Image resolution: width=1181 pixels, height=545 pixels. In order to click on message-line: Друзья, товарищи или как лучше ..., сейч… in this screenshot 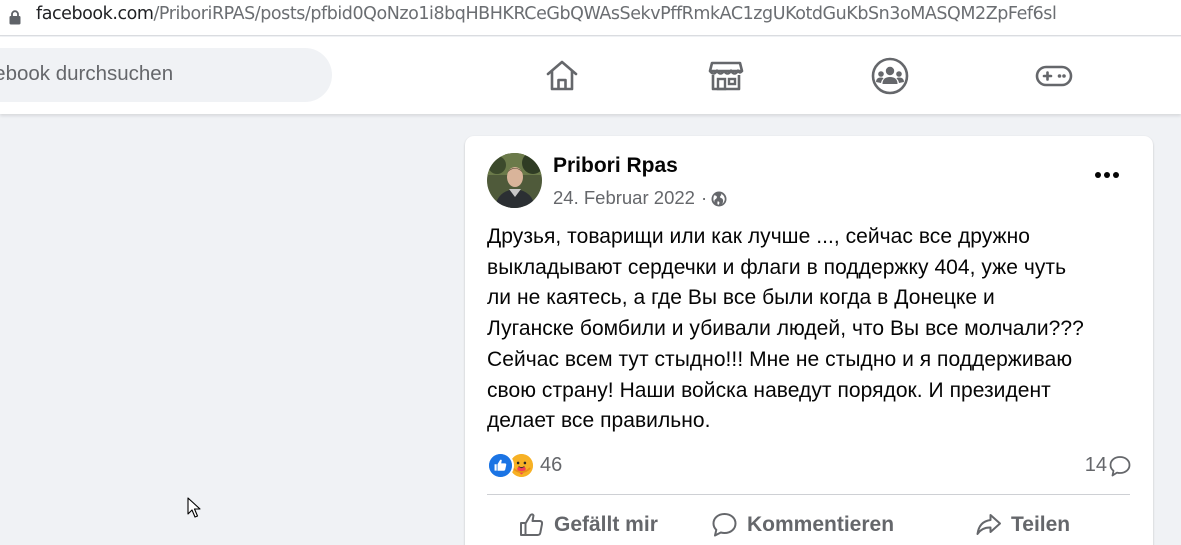, I will do `click(759, 236)`.